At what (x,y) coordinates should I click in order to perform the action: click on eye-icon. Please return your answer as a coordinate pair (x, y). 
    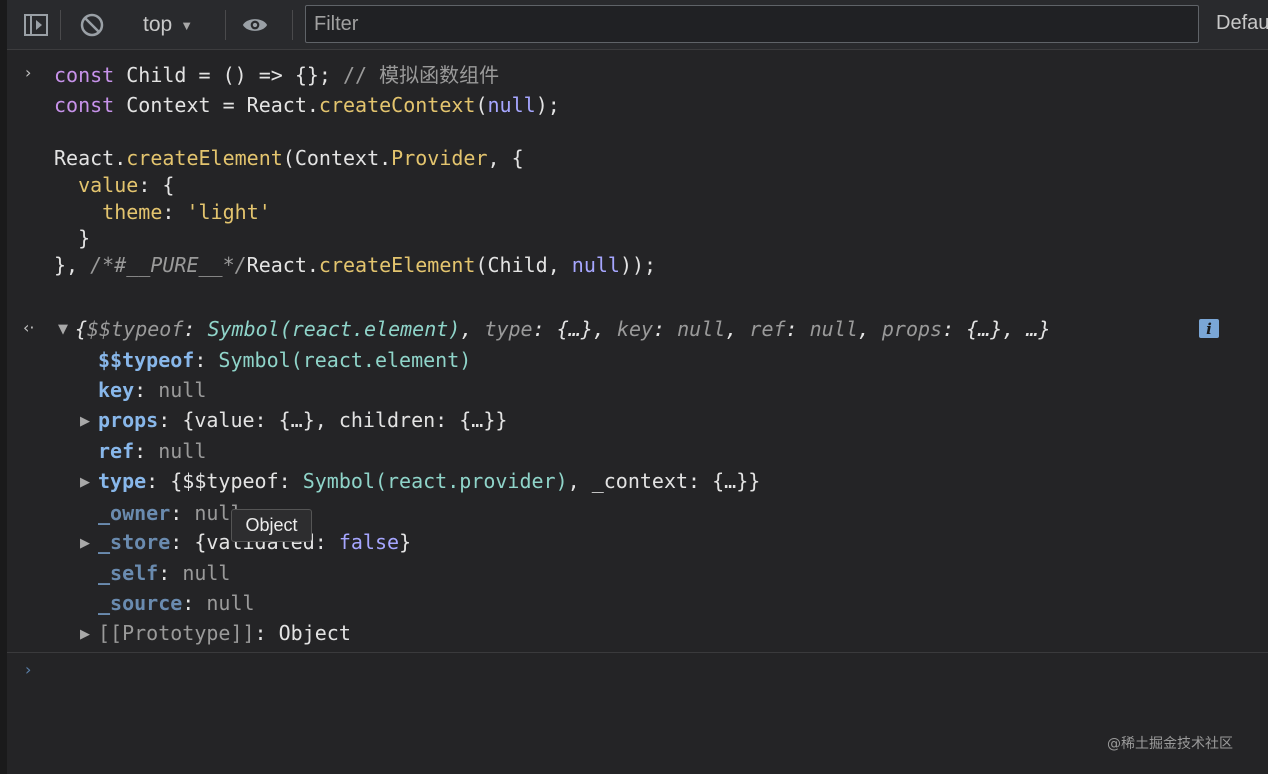
    Looking at the image, I should click on (255, 25).